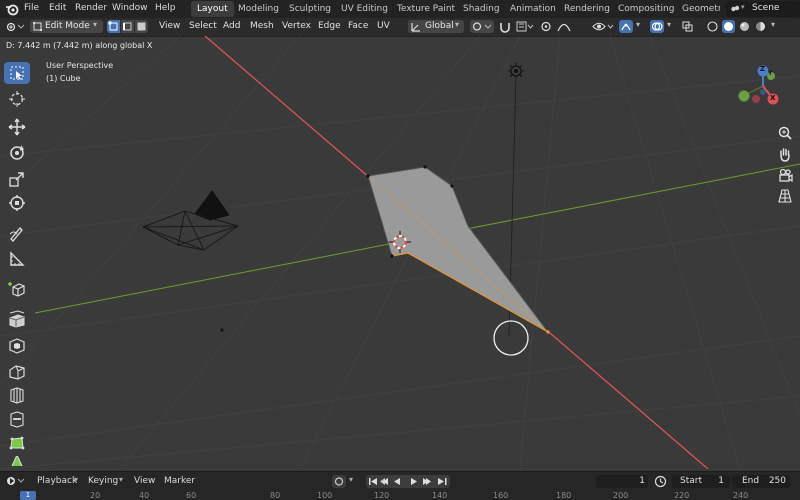 This screenshot has width=800, height=500. Describe the element at coordinates (773, 98) in the screenshot. I see `gizmo-x-label: X` at that location.